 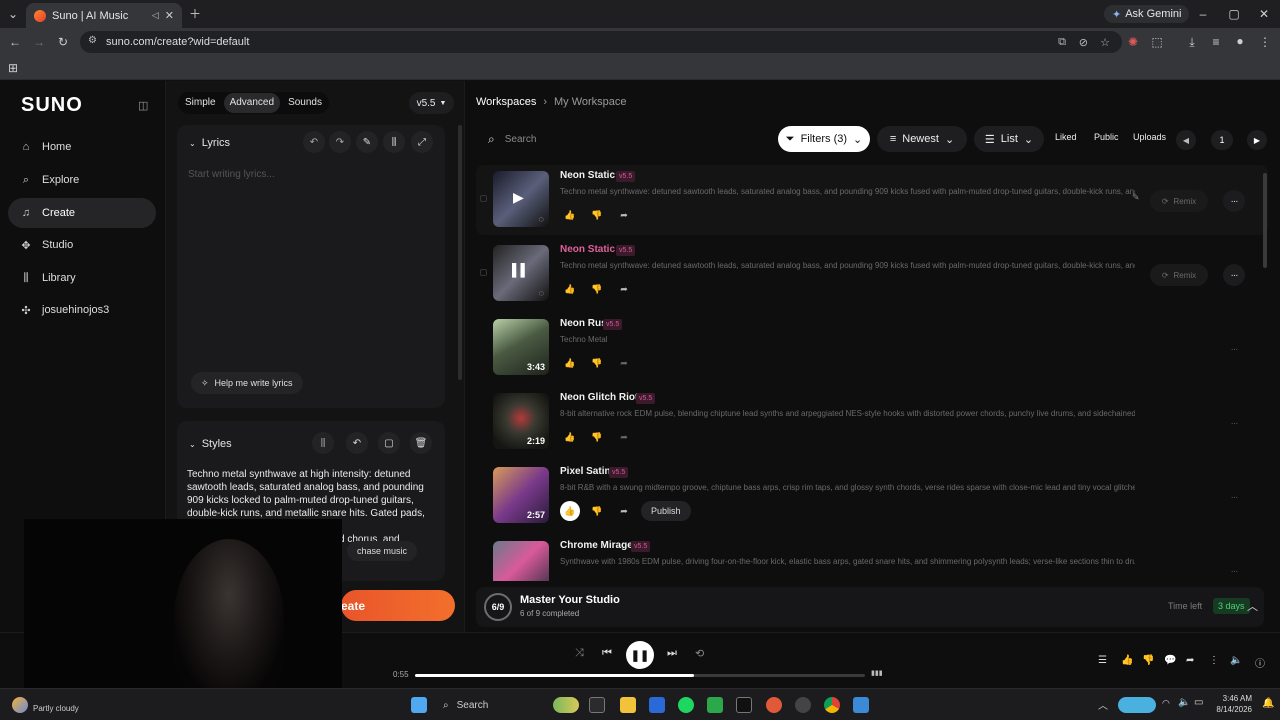 I want to click on chevron-up-icon: ︿, so click(x=1252, y=606).